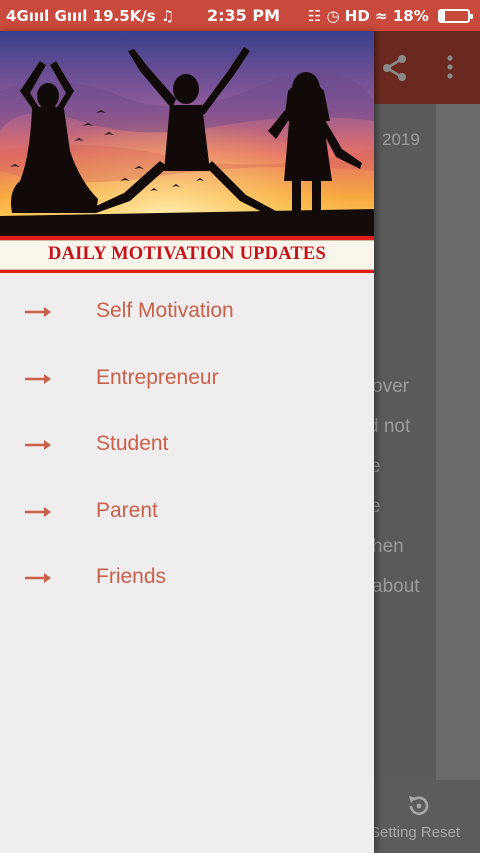 This screenshot has width=480, height=853. I want to click on menu-item-label: Friends, so click(131, 576).